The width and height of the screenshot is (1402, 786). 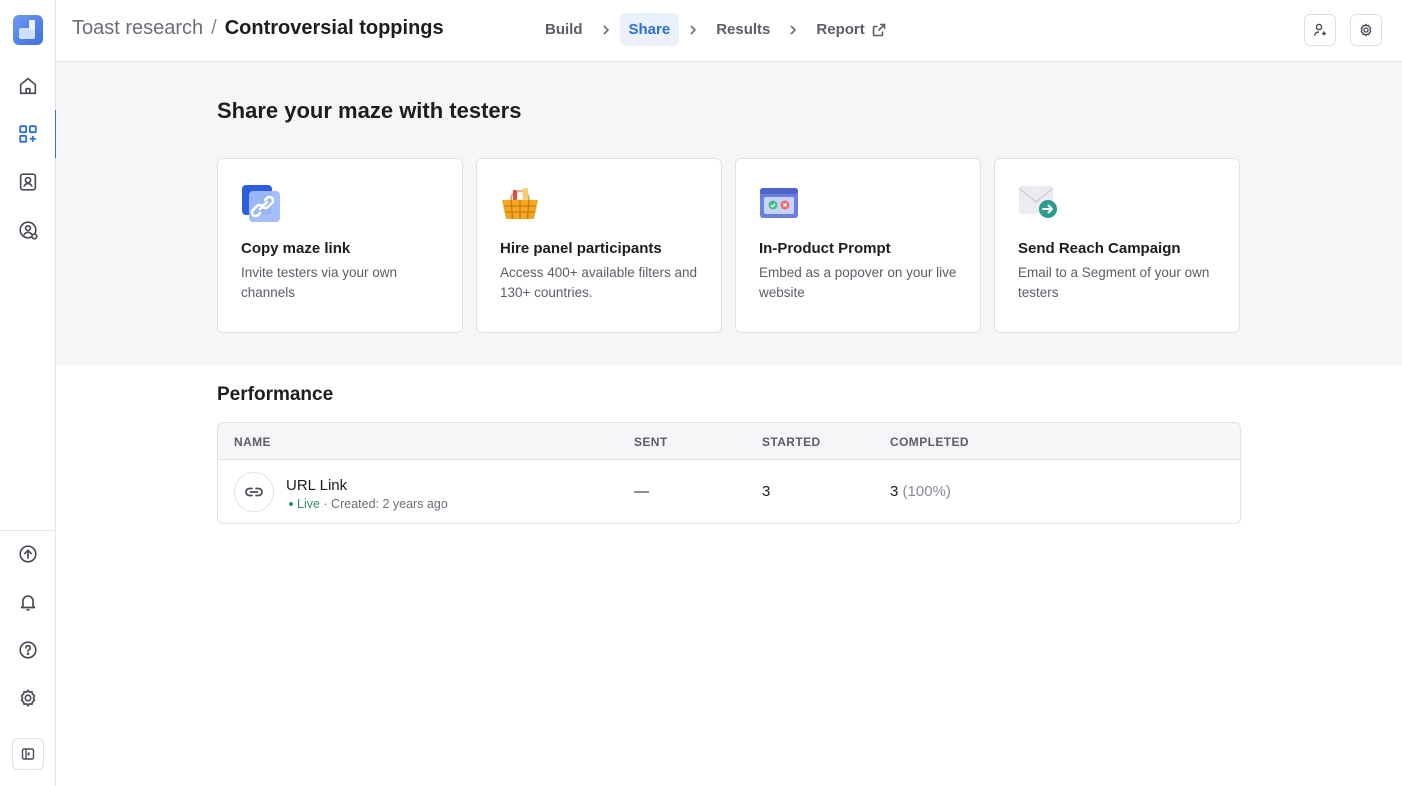 I want to click on settings-button, so click(x=1366, y=30).